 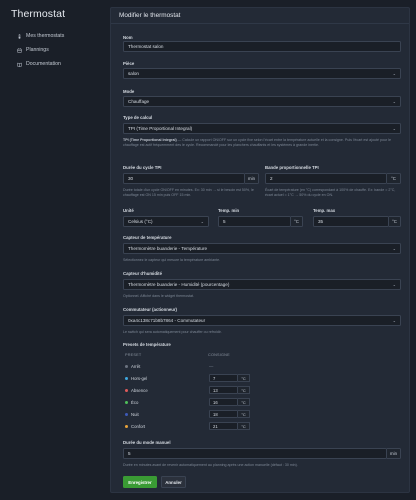 What do you see at coordinates (38, 14) in the screenshot?
I see `app-title: Thermostat` at bounding box center [38, 14].